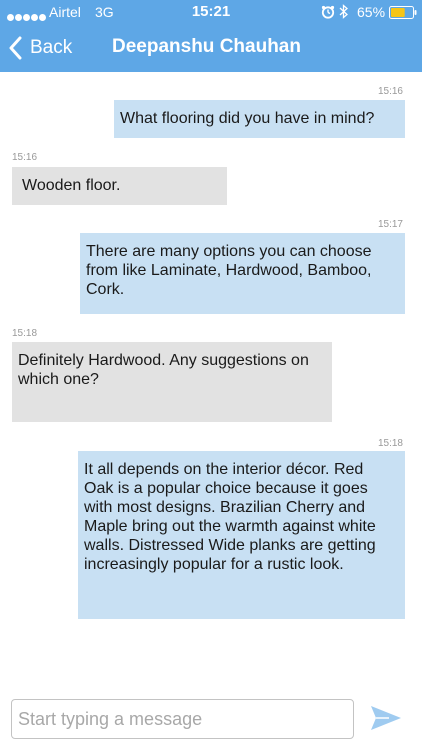 This screenshot has width=422, height=750. I want to click on incoming-message-bubble: Wooden floor., so click(119, 186).